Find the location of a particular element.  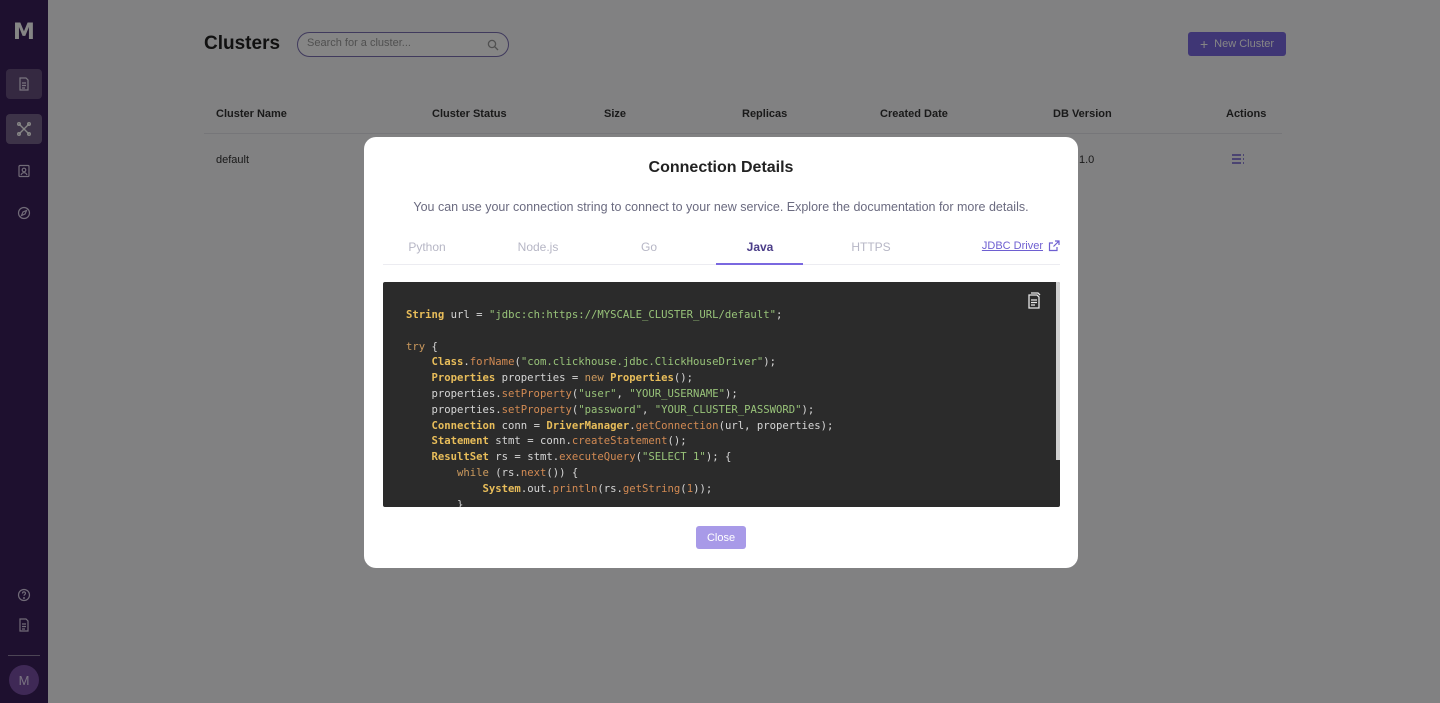

jdbc-driver-label: JDBC Driver is located at coordinates (1012, 246).